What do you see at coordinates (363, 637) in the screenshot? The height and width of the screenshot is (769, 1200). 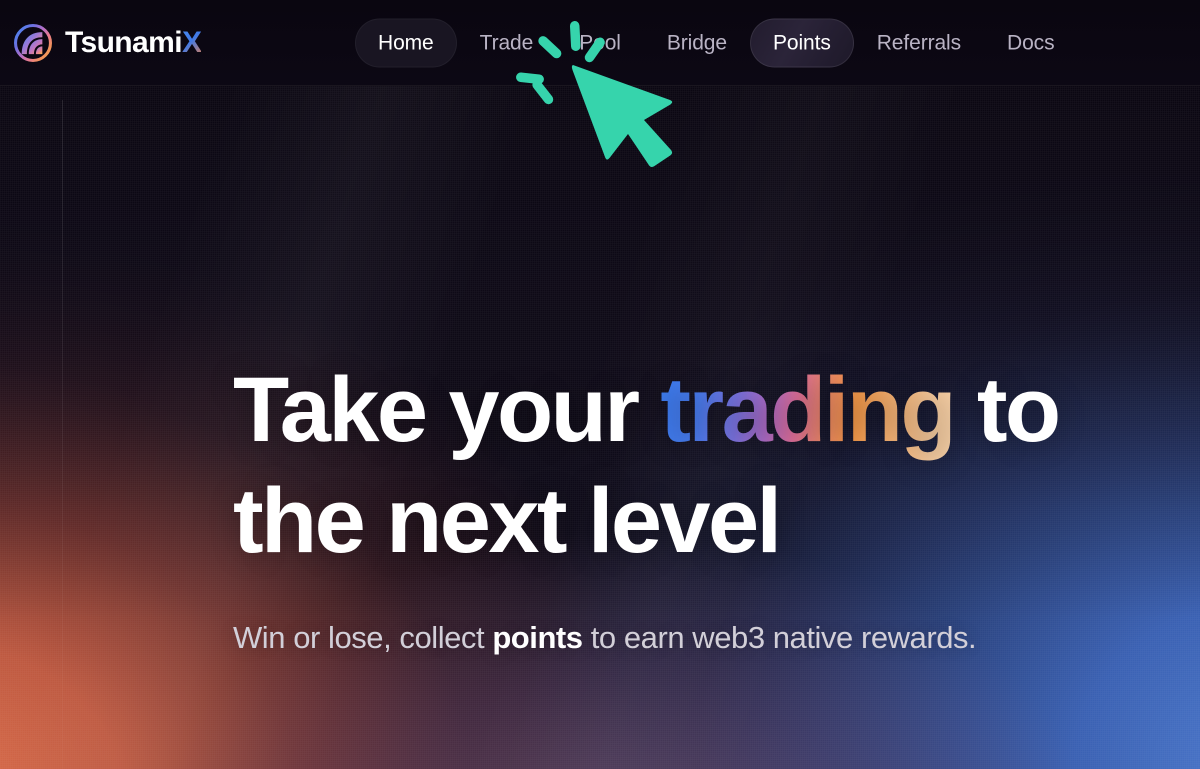 I see `subheadline-text-a: Win or lose, collect` at bounding box center [363, 637].